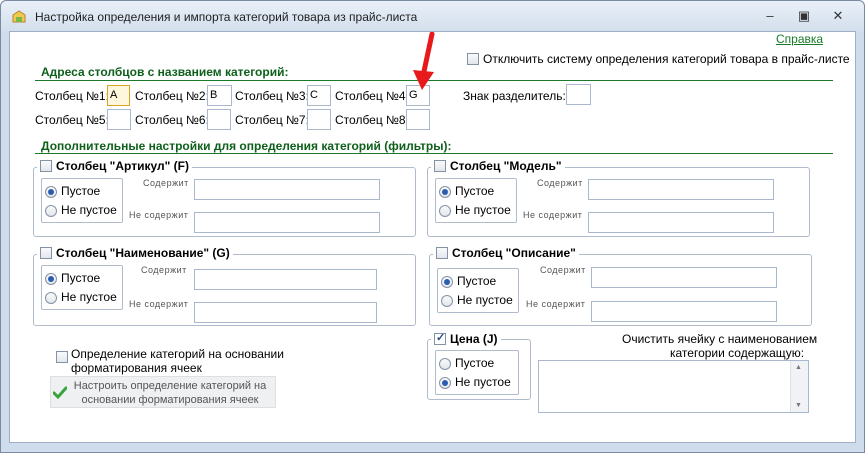  Describe the element at coordinates (563, 270) in the screenshot. I see `group-description-contains-label: Содержит` at that location.